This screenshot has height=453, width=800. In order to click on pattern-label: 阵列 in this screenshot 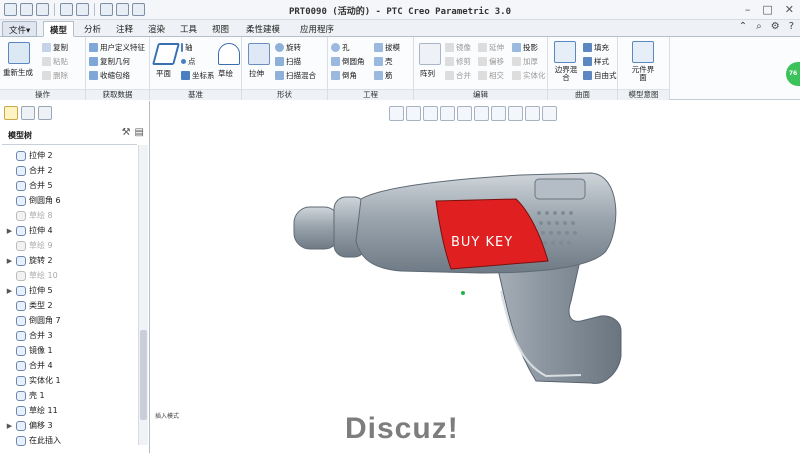, I will do `click(427, 73)`.